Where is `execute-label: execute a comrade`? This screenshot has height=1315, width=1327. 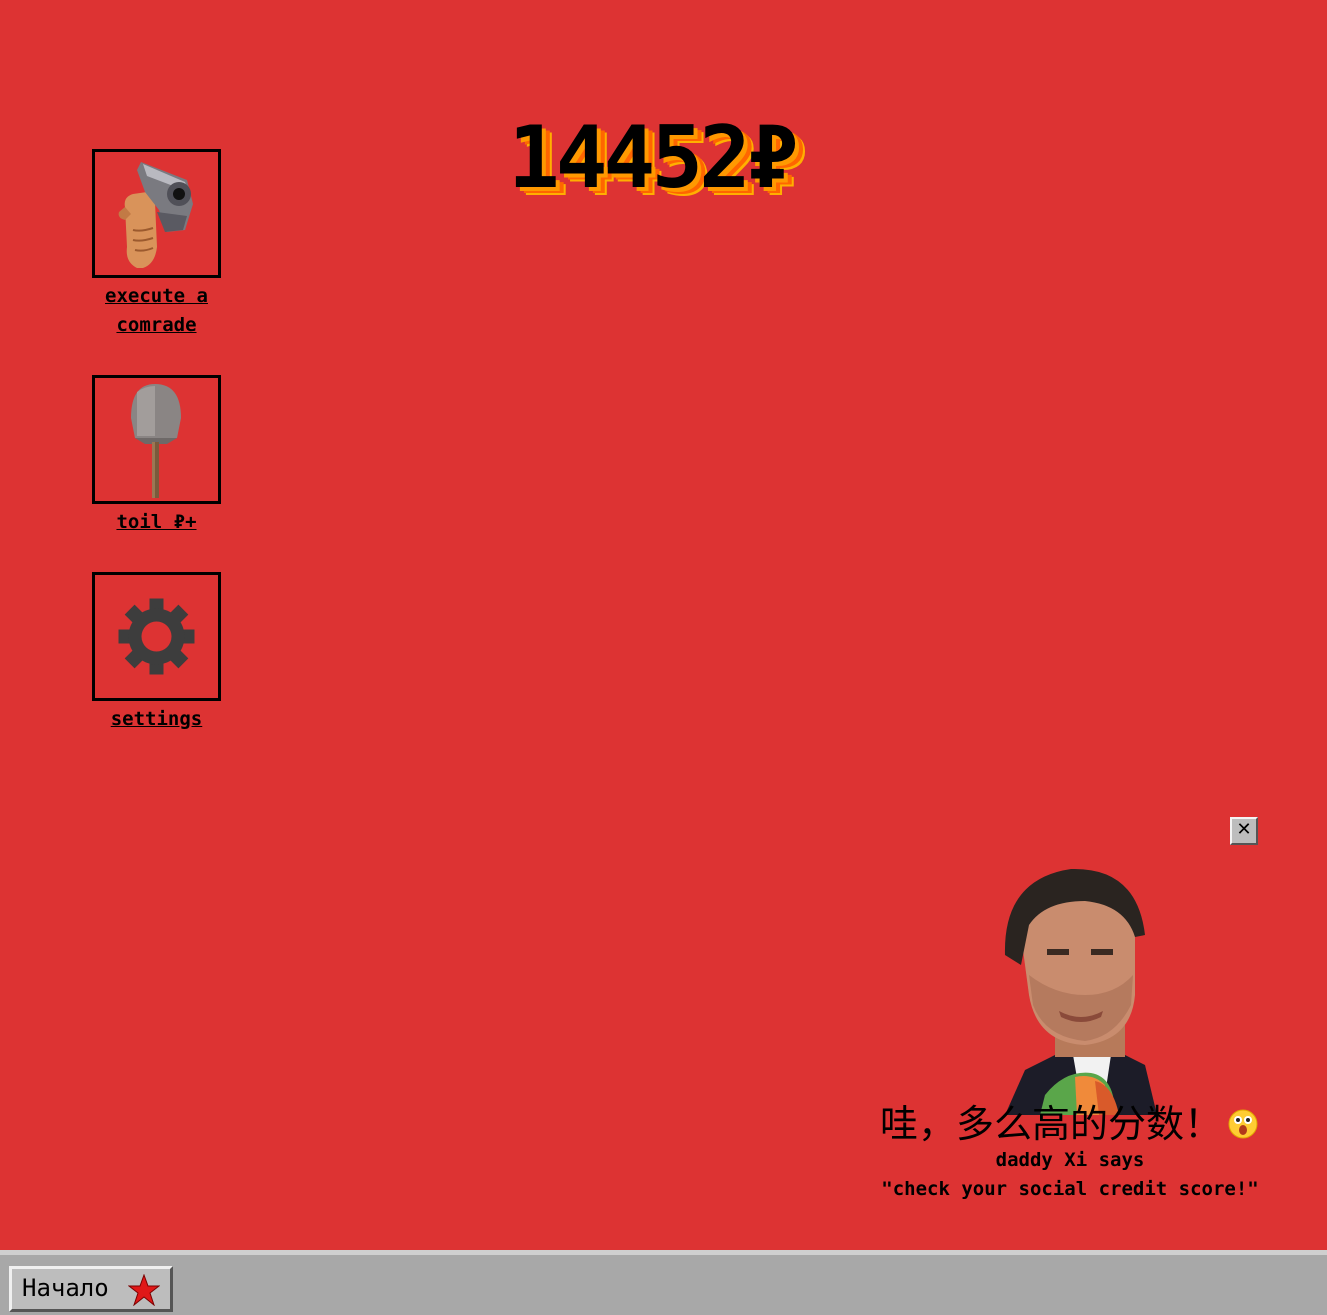
execute-label: execute a comrade is located at coordinates (156, 311).